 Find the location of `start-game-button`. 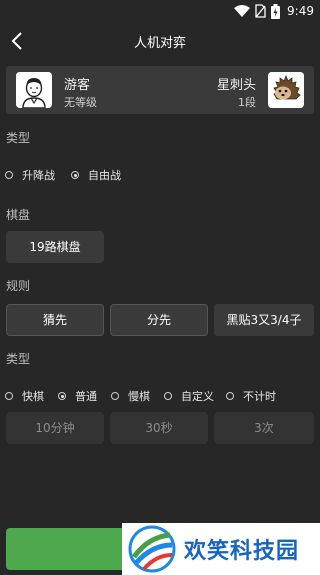

start-game-button is located at coordinates (66, 549).